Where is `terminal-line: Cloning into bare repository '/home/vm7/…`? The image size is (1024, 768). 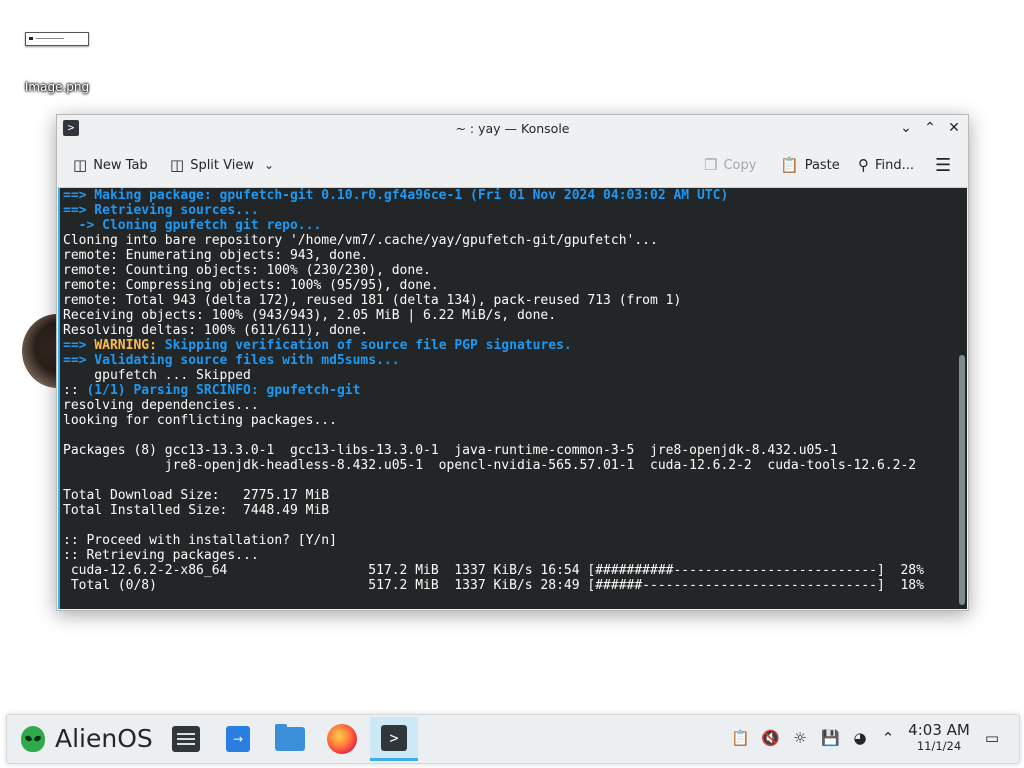
terminal-line: Cloning into bare repository '/home/vm7/… is located at coordinates (515, 240).